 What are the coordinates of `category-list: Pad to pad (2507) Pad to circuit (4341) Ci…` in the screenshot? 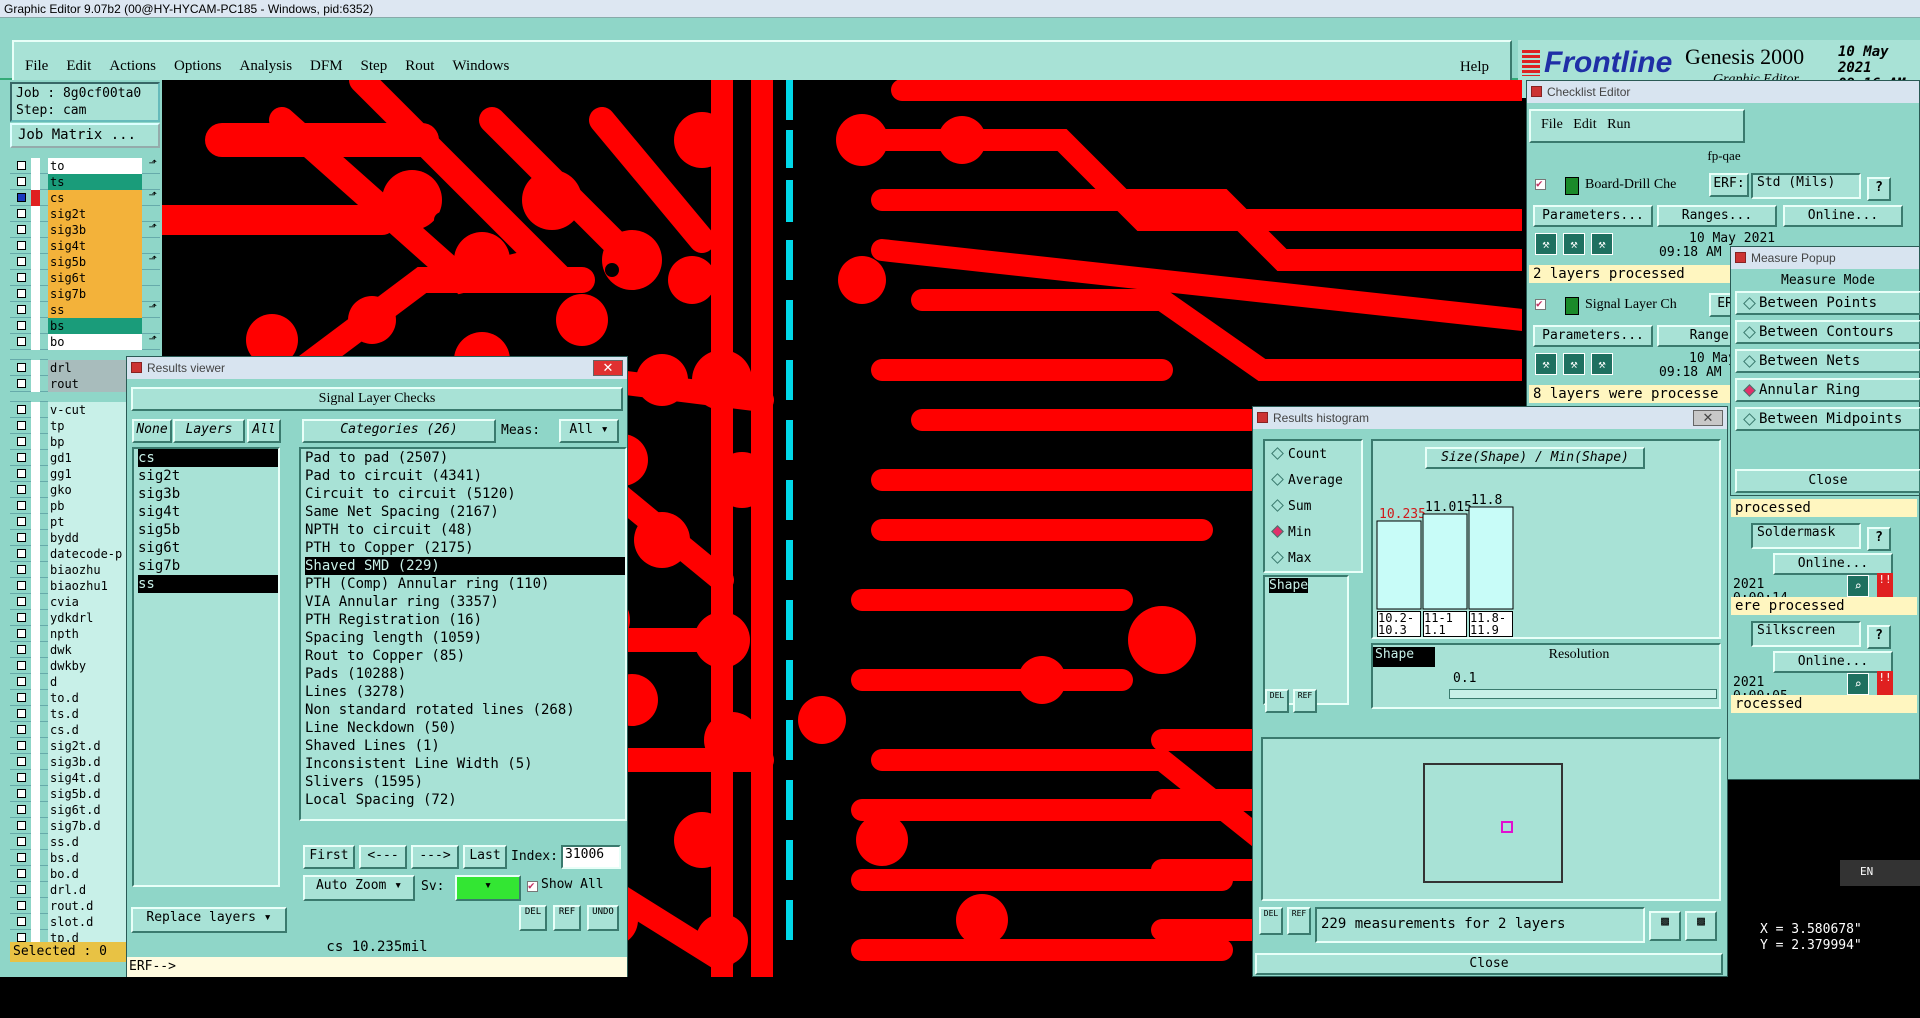 It's located at (463, 634).